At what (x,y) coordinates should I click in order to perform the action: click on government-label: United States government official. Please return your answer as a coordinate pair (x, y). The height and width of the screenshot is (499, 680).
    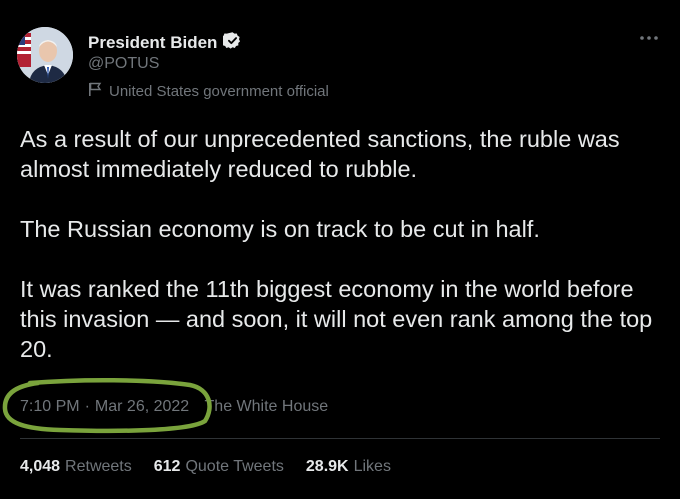
    Looking at the image, I should click on (208, 91).